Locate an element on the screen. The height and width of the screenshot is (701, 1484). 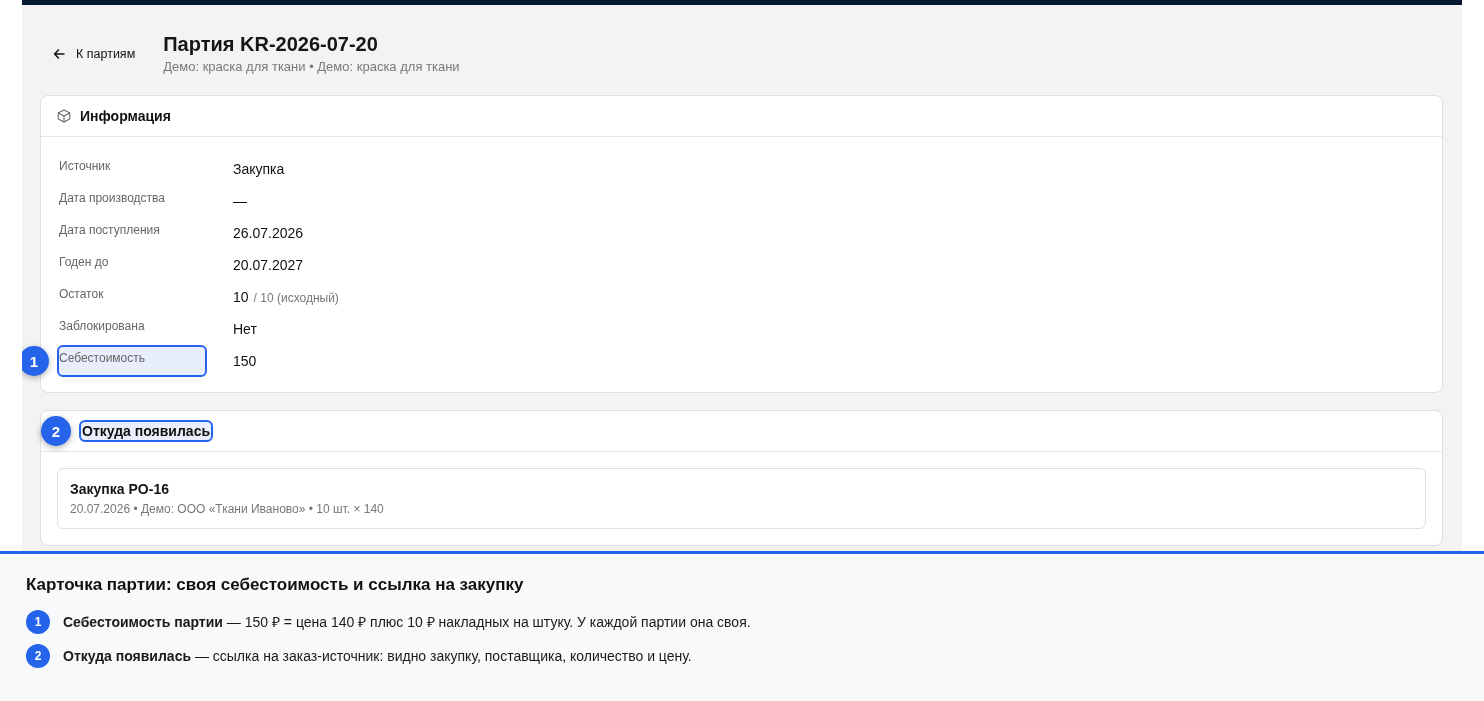
field-value: Закупка is located at coordinates (259, 169).